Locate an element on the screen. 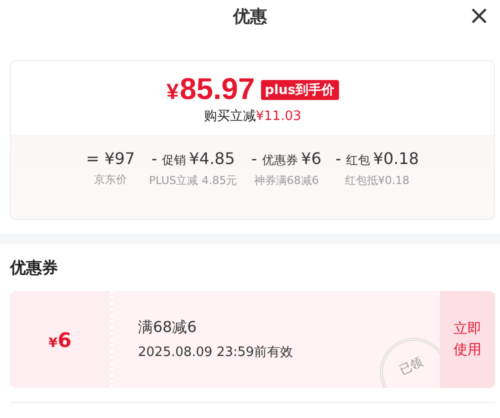 The image size is (500, 418). breakdown-value: - 促销 ¥4.85 is located at coordinates (193, 159).